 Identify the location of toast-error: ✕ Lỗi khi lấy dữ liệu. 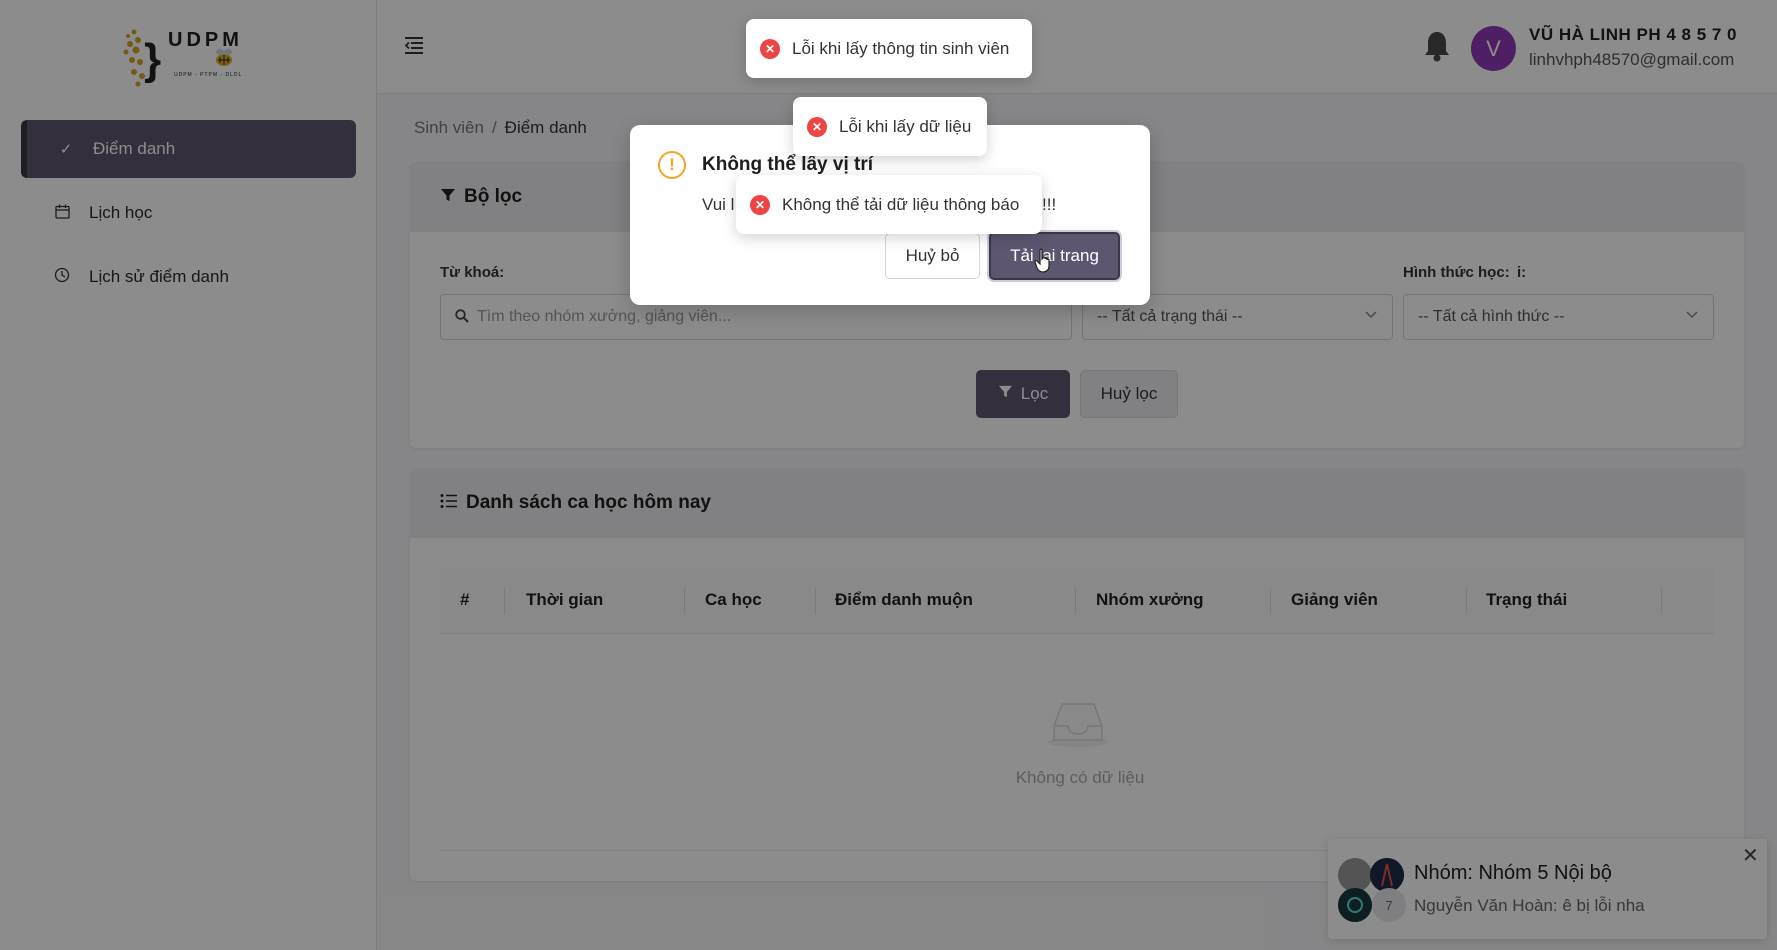
(890, 126).